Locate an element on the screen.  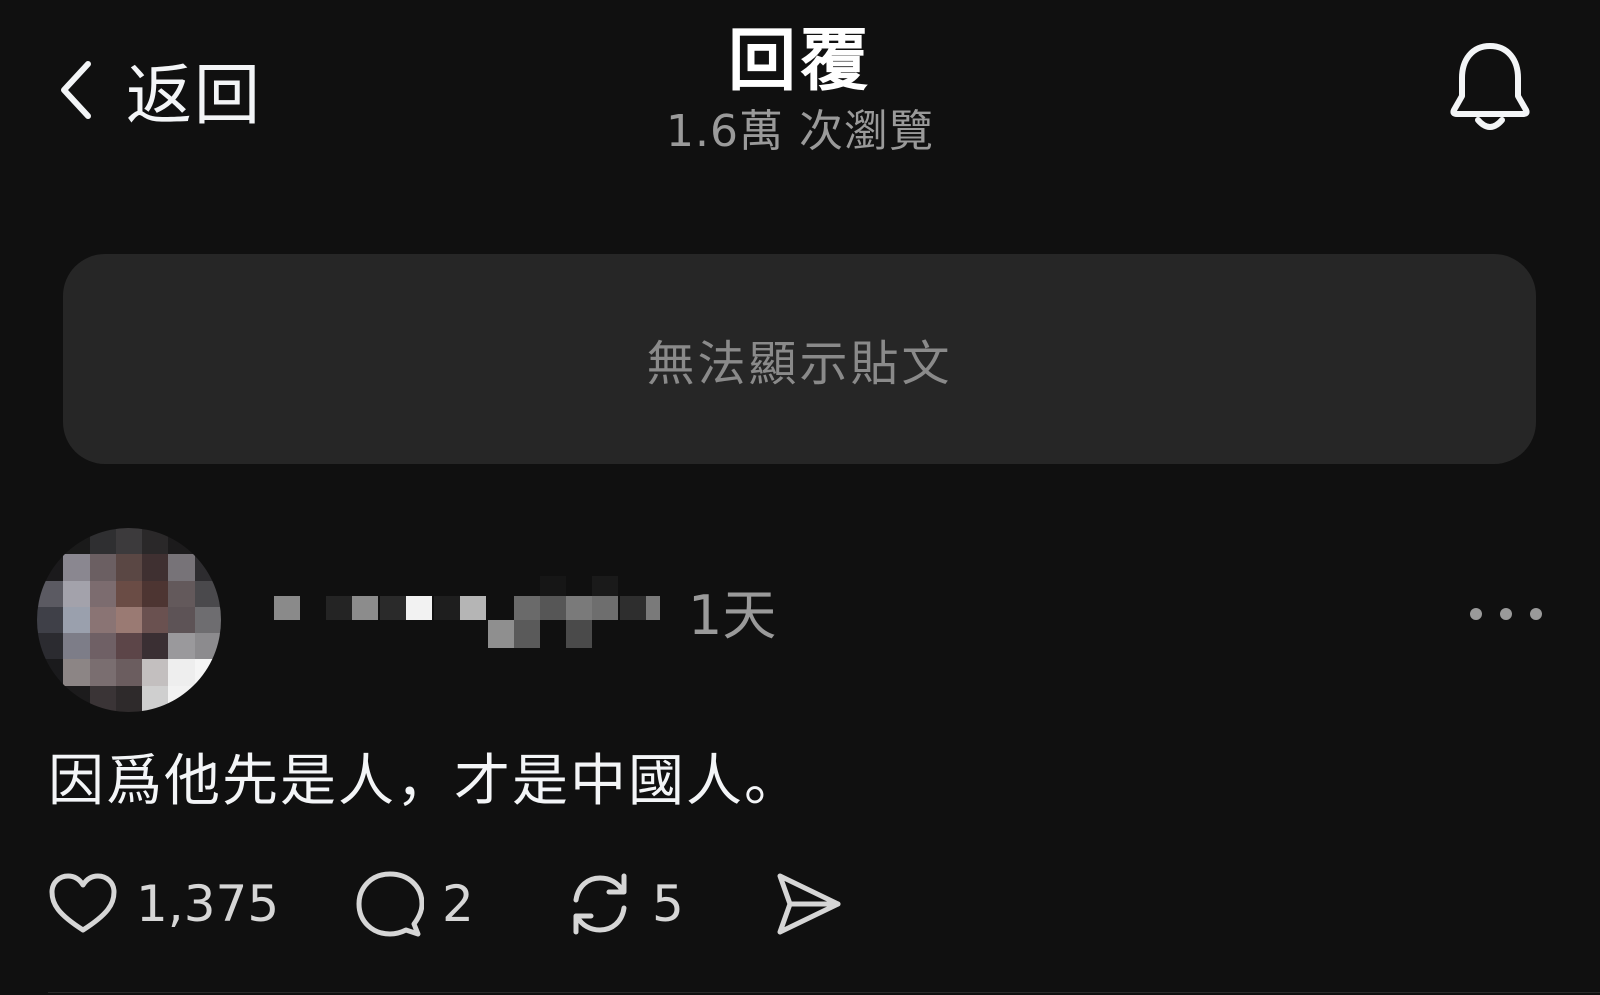
notification-button is located at coordinates (1490, 88).